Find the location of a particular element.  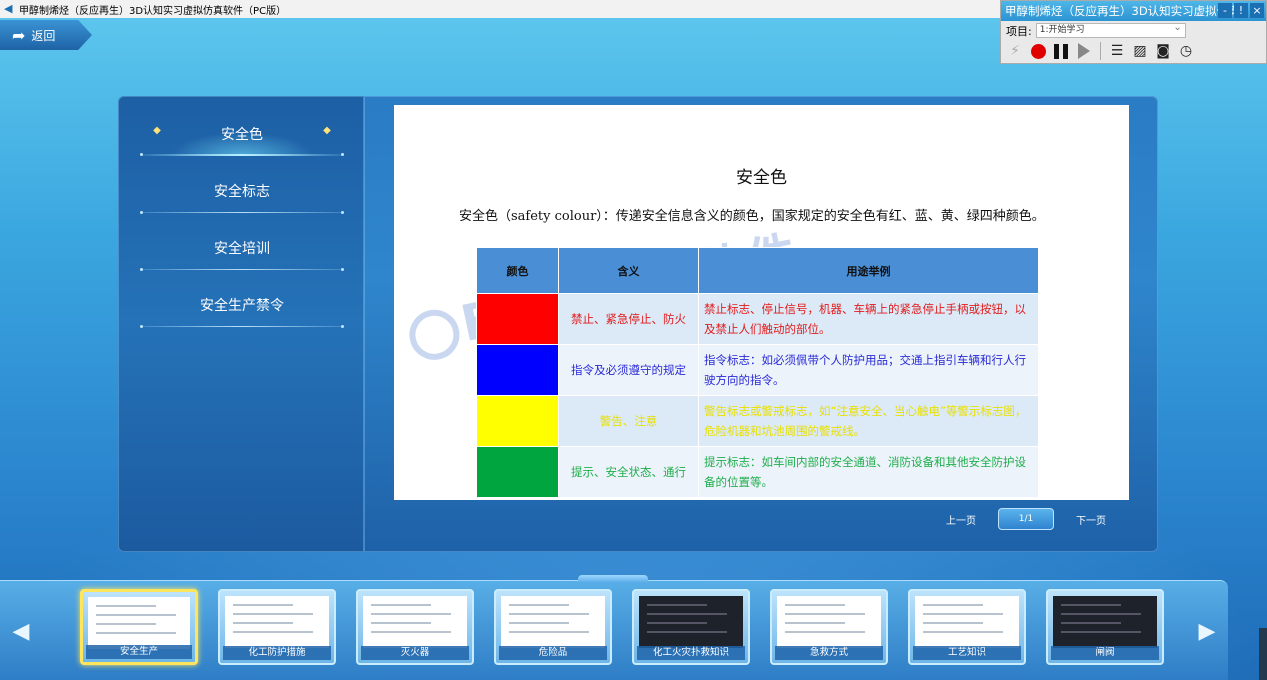

project-select: 1:开始学习 is located at coordinates (1110, 29).